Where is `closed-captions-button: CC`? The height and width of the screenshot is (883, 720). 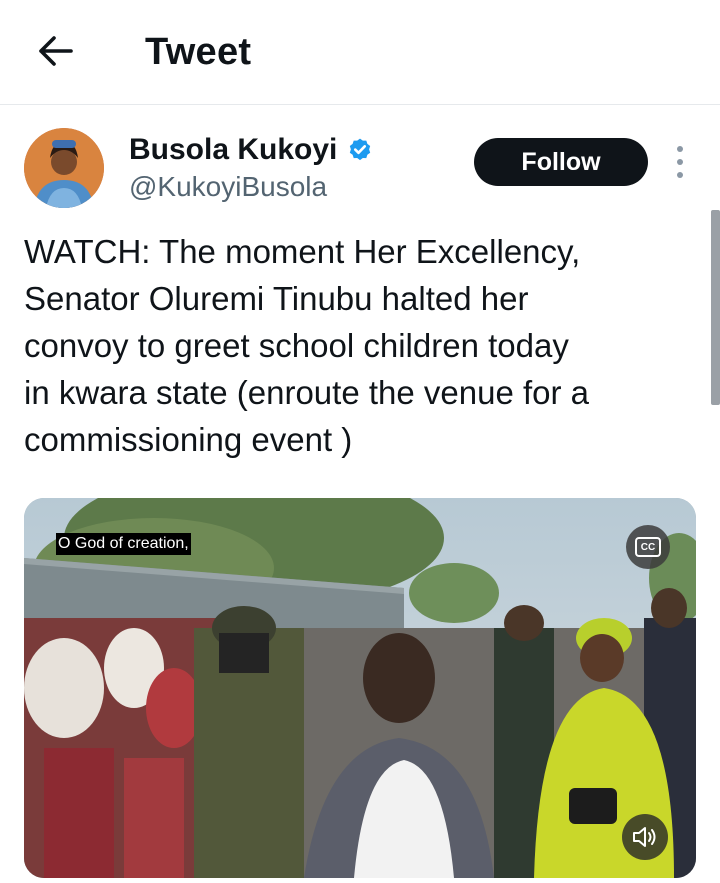
closed-captions-button: CC is located at coordinates (648, 547).